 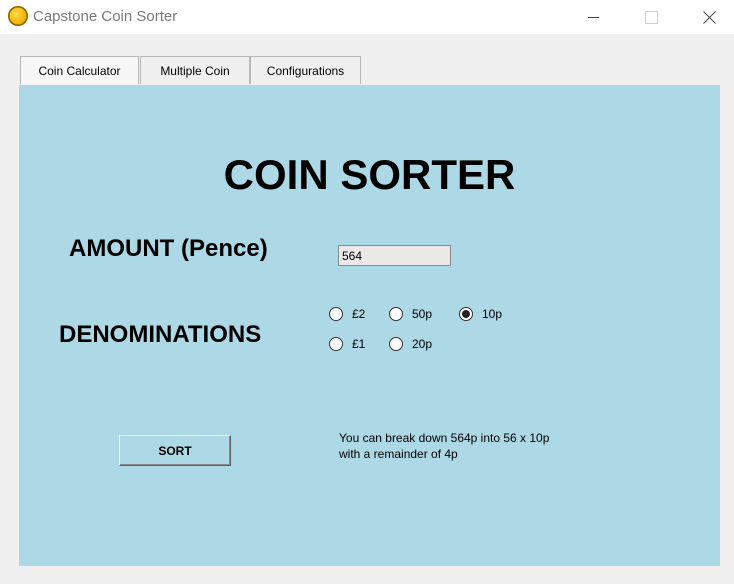 What do you see at coordinates (444, 438) in the screenshot?
I see `result-line: You can break down 564p into 56 x 10p` at bounding box center [444, 438].